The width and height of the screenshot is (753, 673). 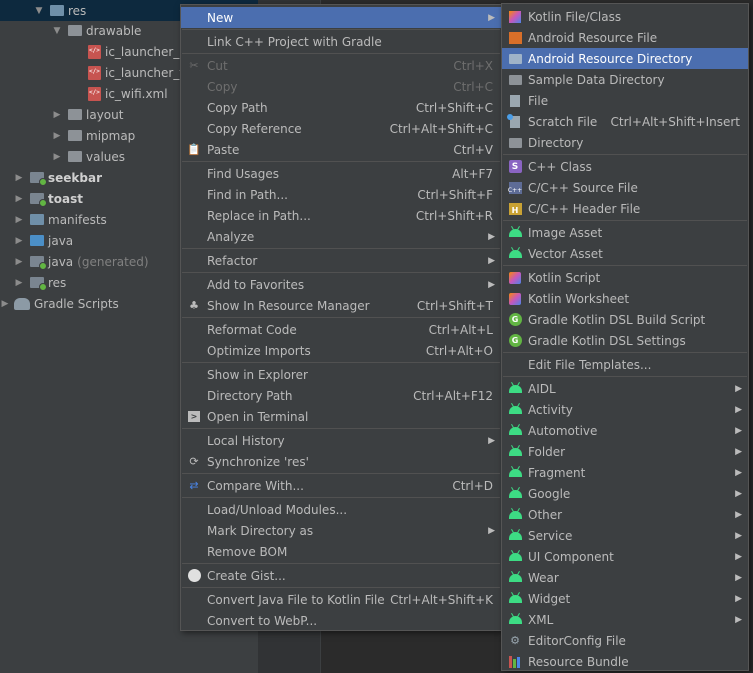 I want to click on submenu-item-automotive: Automotive ▶, so click(x=625, y=430).